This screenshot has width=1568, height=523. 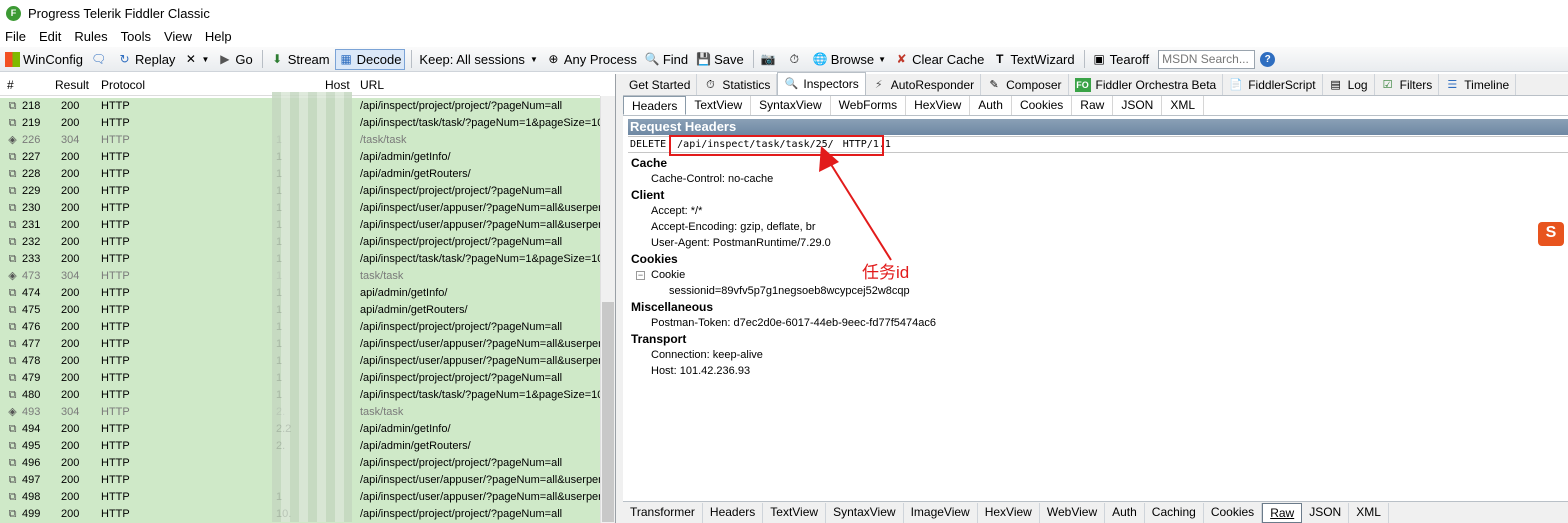 What do you see at coordinates (31, 106) in the screenshot?
I see `session-id: 218` at bounding box center [31, 106].